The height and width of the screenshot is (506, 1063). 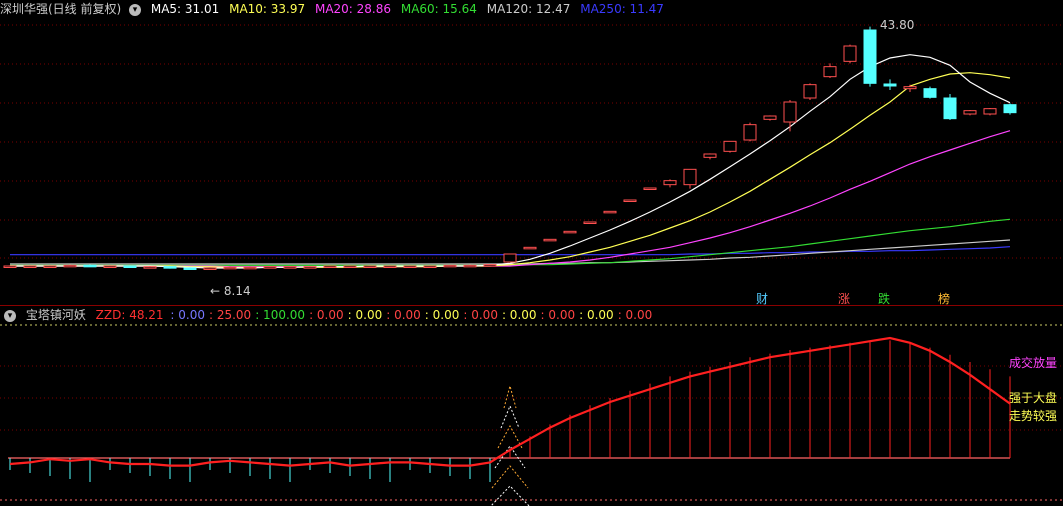 What do you see at coordinates (129, 315) in the screenshot?
I see `zzd-value: ZZD: 48.21` at bounding box center [129, 315].